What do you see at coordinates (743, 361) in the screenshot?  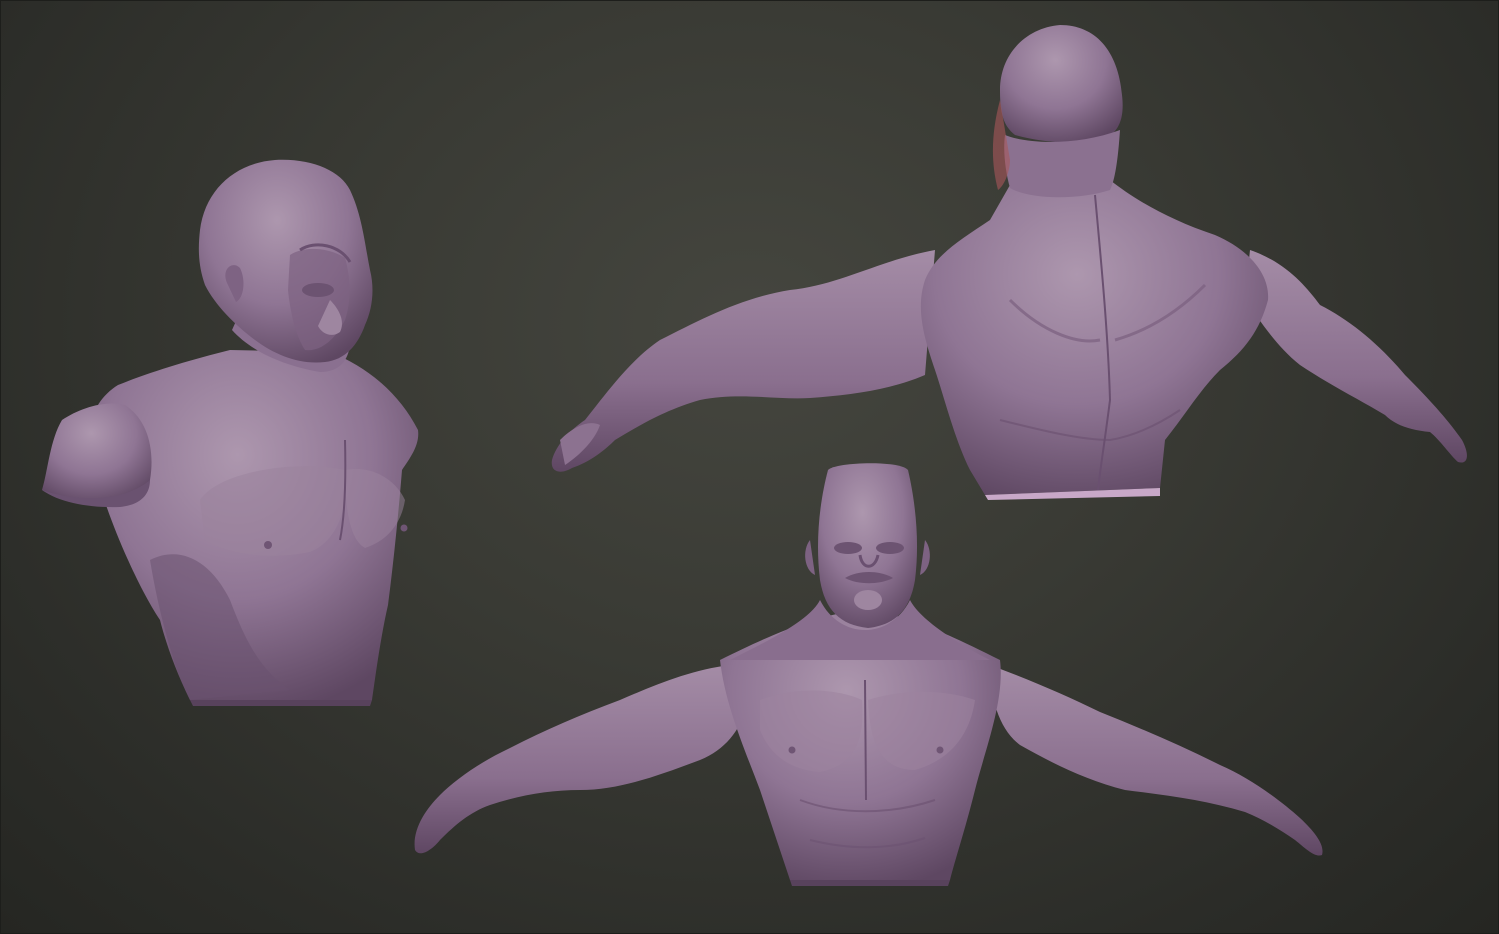 I see `back-left-arm` at bounding box center [743, 361].